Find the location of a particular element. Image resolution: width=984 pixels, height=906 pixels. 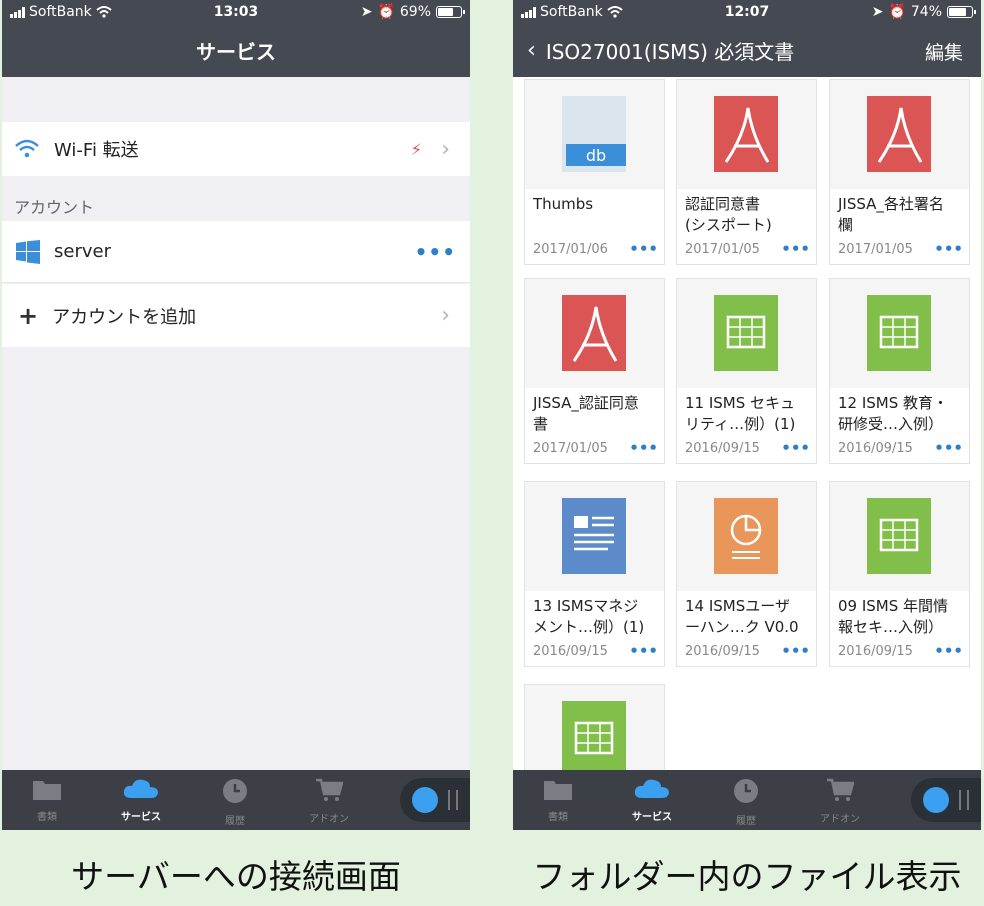

database-file-icon: db is located at coordinates (594, 134).